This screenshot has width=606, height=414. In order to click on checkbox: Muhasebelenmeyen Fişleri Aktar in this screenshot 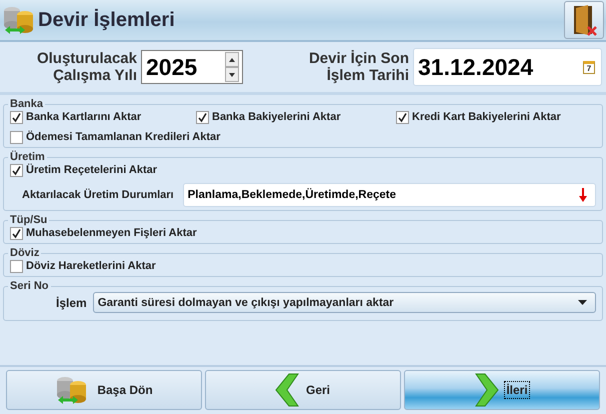, I will do `click(103, 233)`.